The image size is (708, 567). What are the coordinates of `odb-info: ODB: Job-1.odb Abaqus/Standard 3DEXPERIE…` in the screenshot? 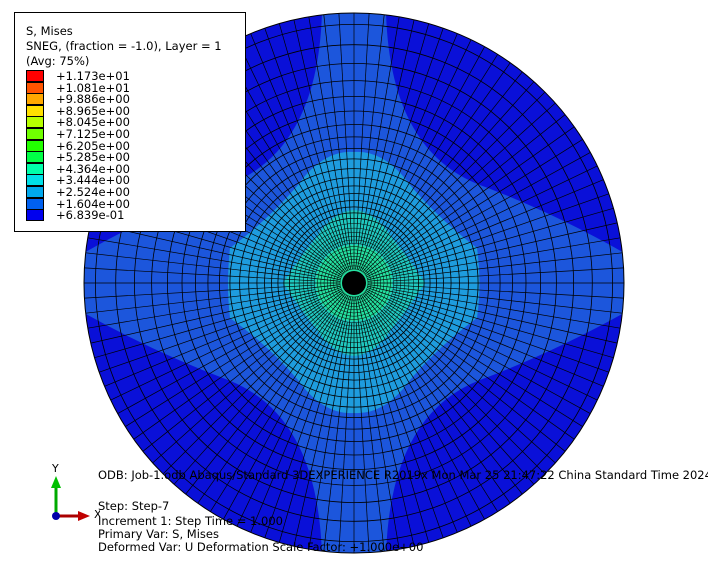 It's located at (403, 475).